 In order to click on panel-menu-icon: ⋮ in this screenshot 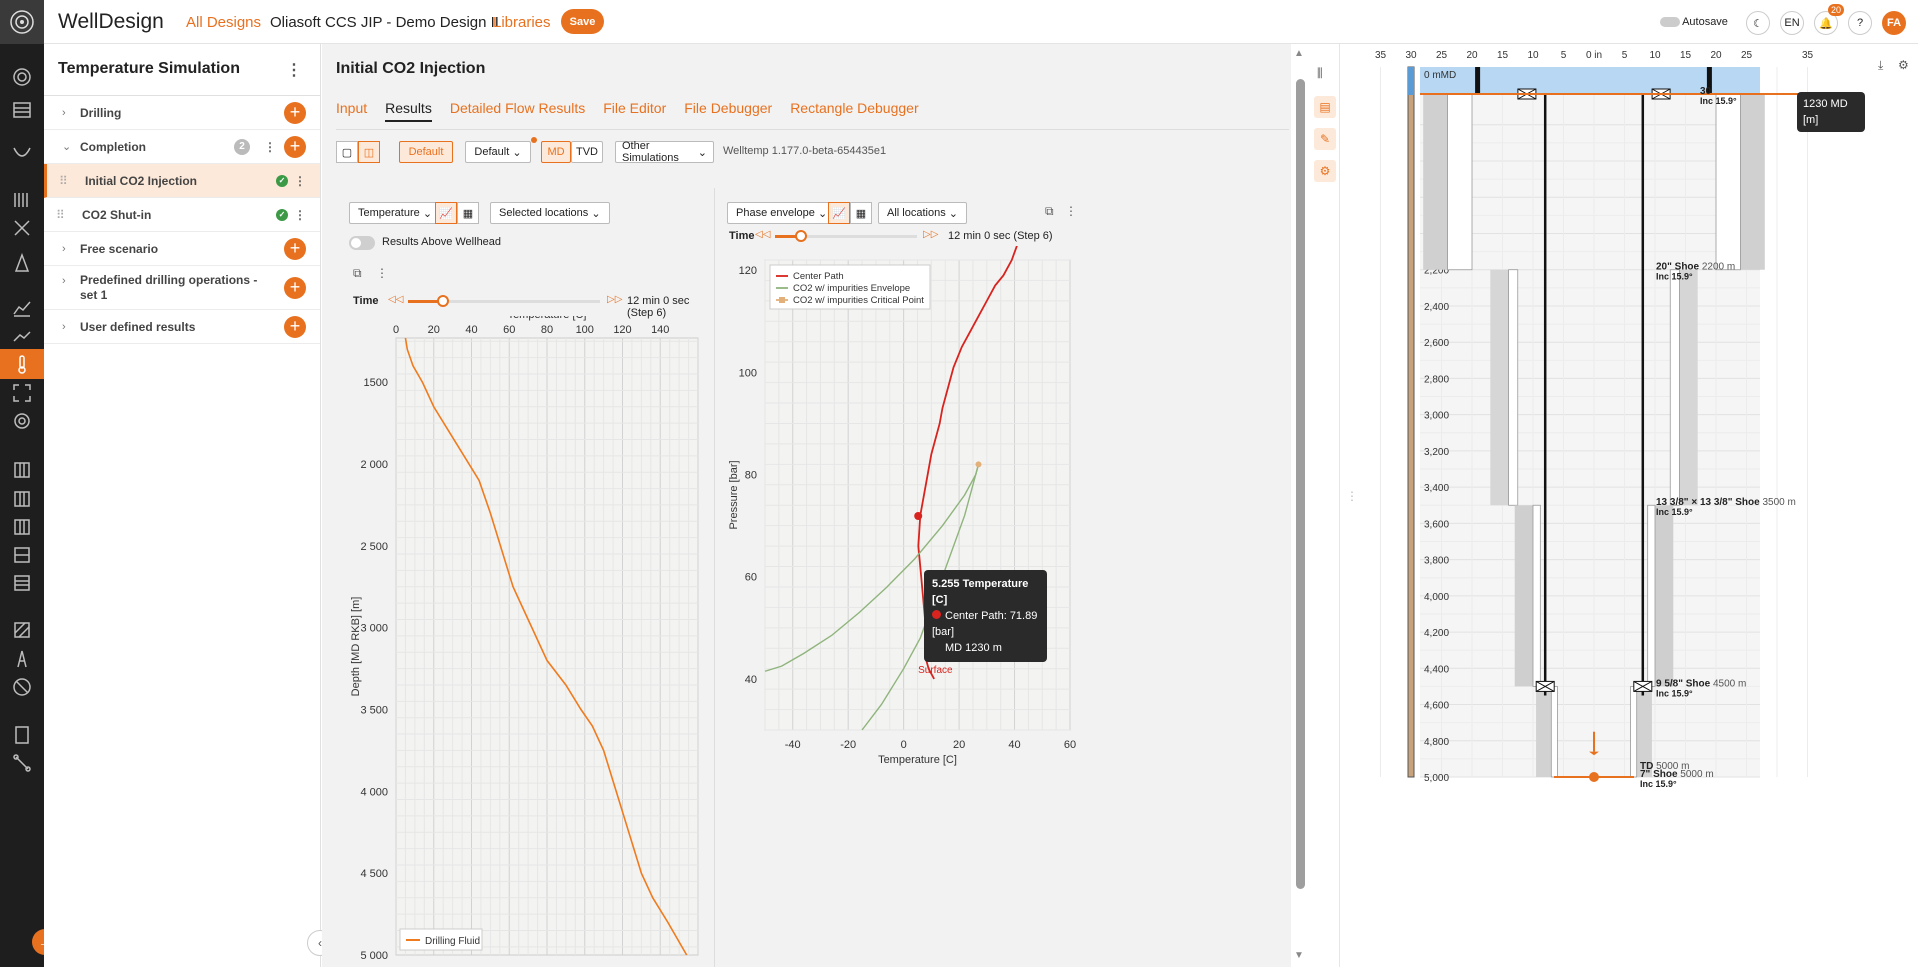, I will do `click(294, 70)`.